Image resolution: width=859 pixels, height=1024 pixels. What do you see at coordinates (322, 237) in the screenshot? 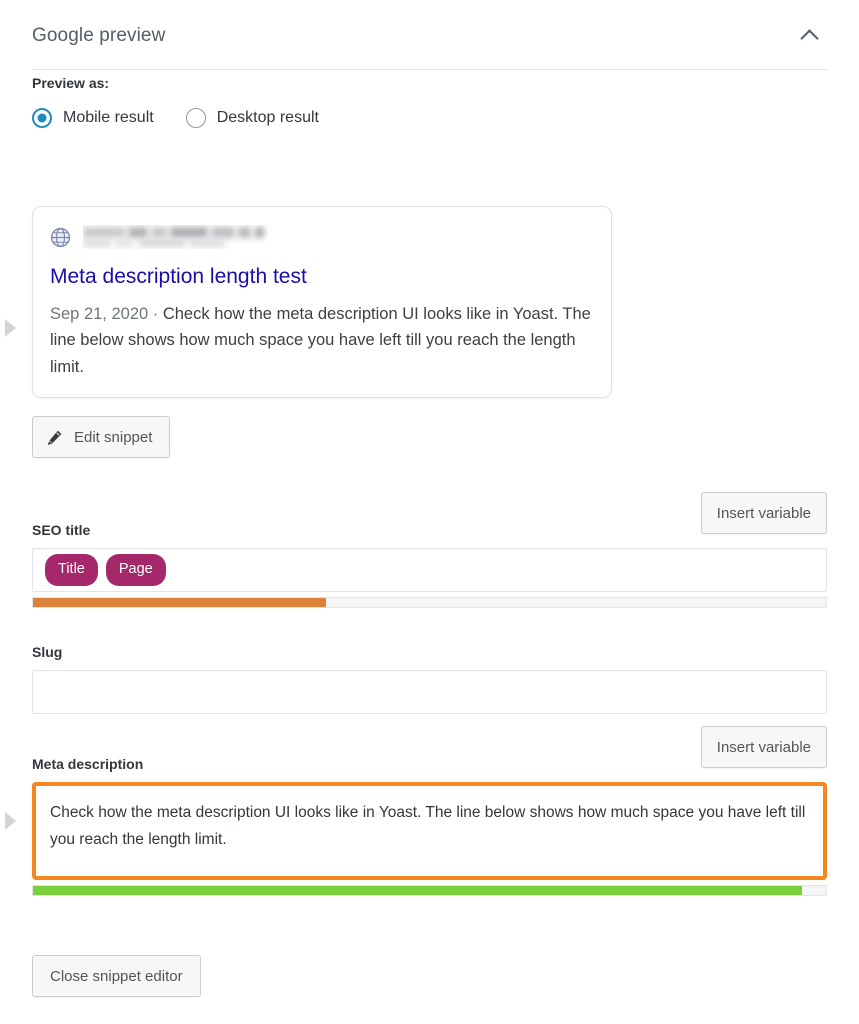
I see `snippet-url-row` at bounding box center [322, 237].